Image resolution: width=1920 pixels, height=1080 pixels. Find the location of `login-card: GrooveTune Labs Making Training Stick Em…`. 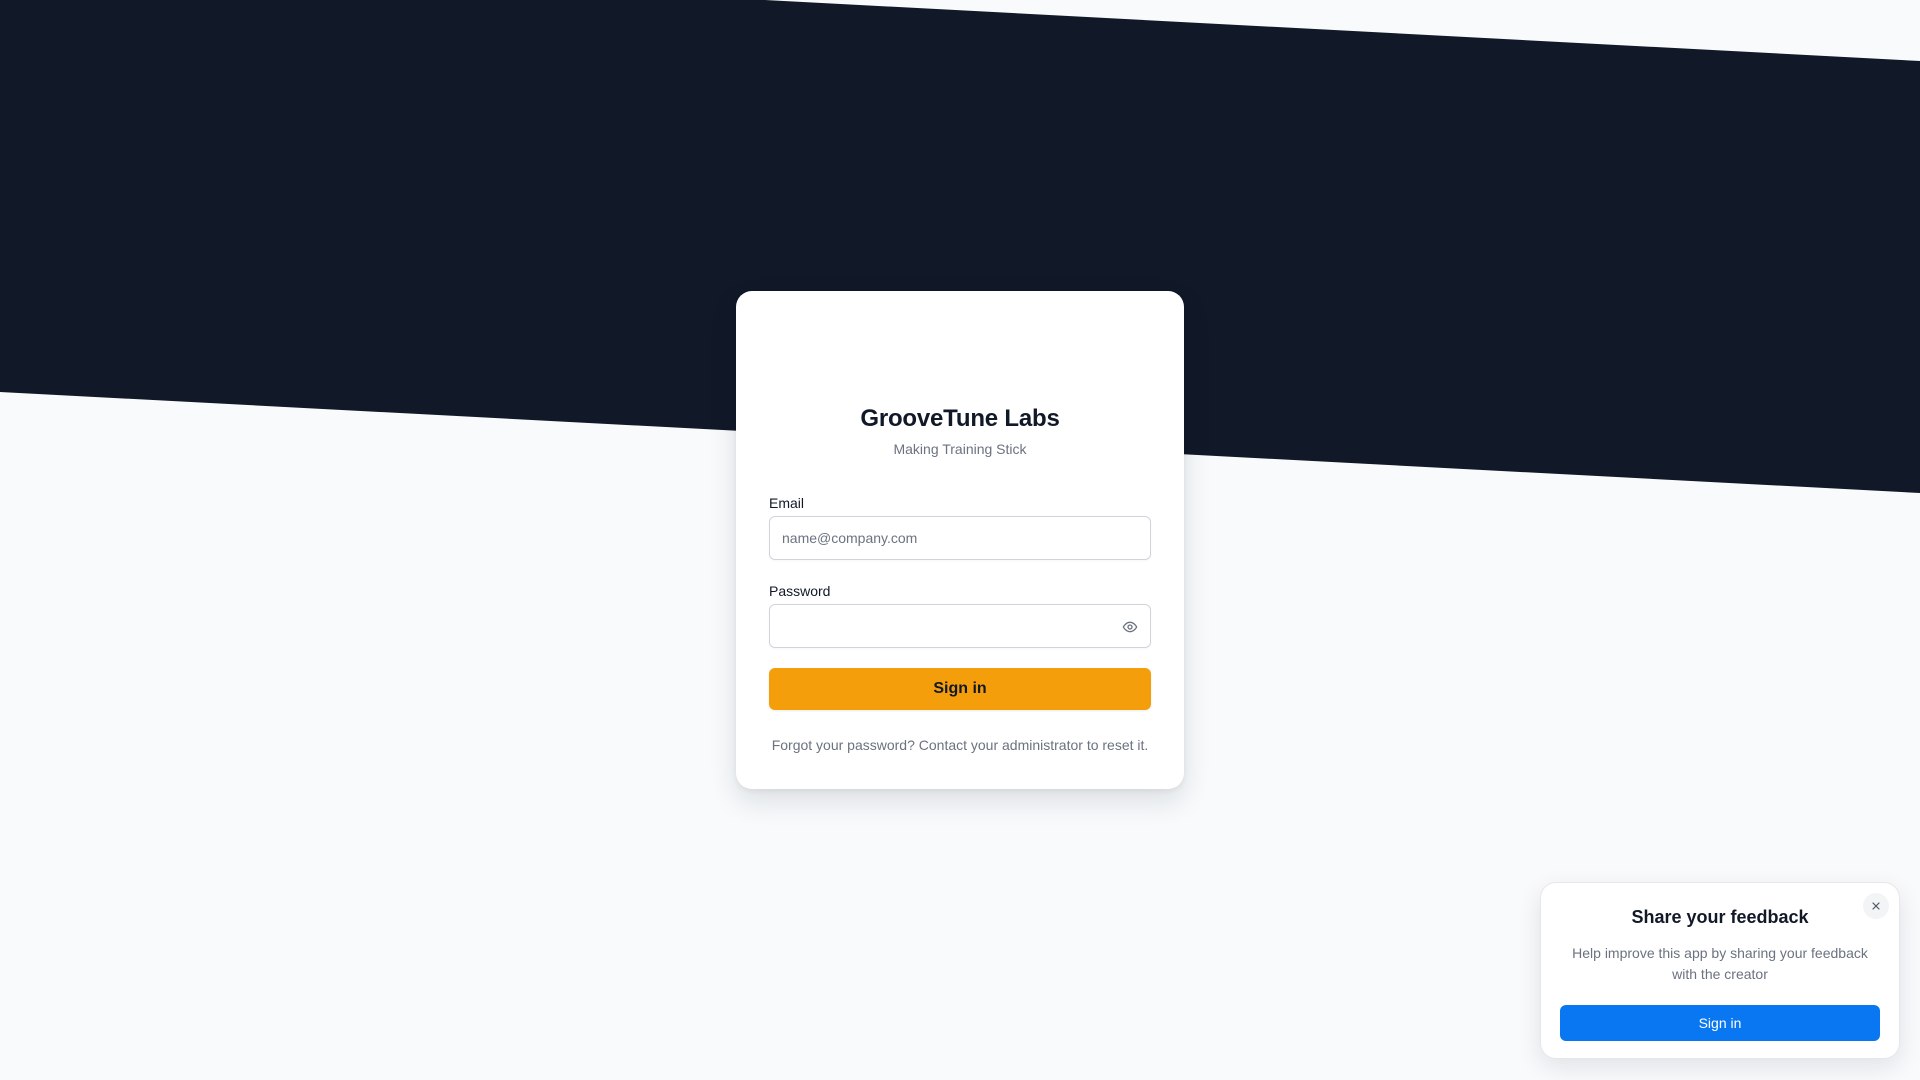

login-card: GrooveTune Labs Making Training Stick Em… is located at coordinates (960, 540).